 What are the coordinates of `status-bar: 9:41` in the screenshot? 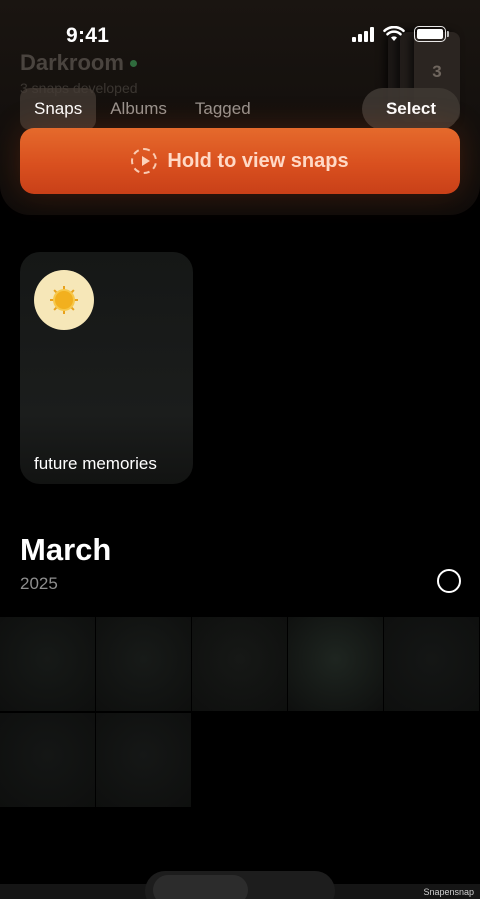 It's located at (240, 35).